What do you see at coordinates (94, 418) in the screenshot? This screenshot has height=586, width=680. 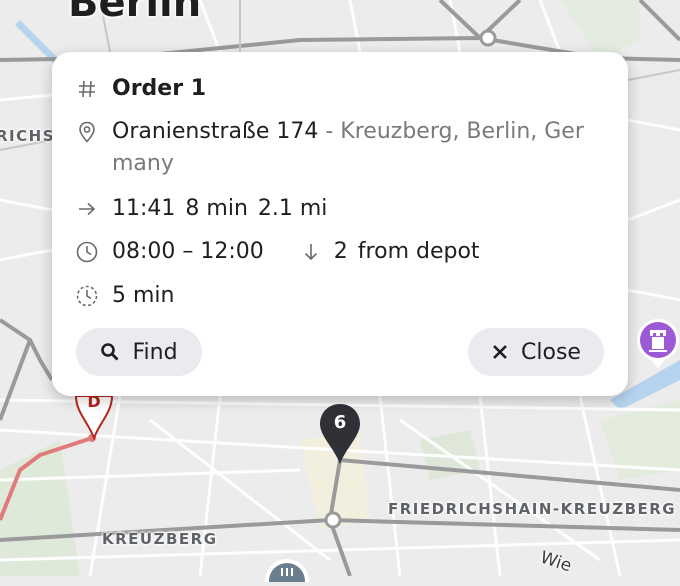 I see `depot-marker: D` at bounding box center [94, 418].